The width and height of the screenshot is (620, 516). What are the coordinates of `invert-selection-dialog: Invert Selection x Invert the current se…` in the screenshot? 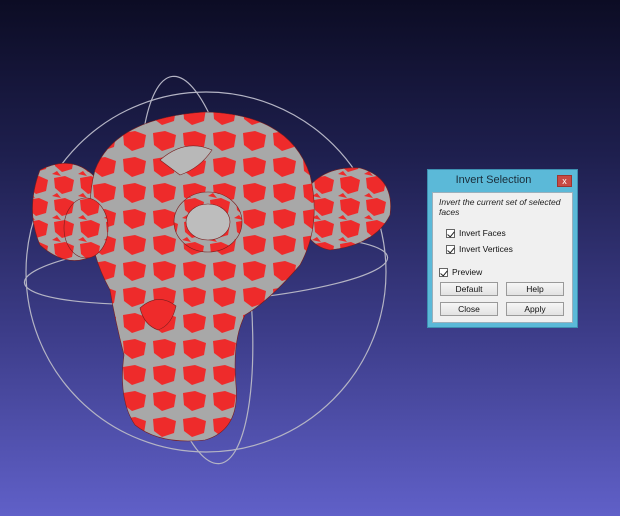 It's located at (502, 248).